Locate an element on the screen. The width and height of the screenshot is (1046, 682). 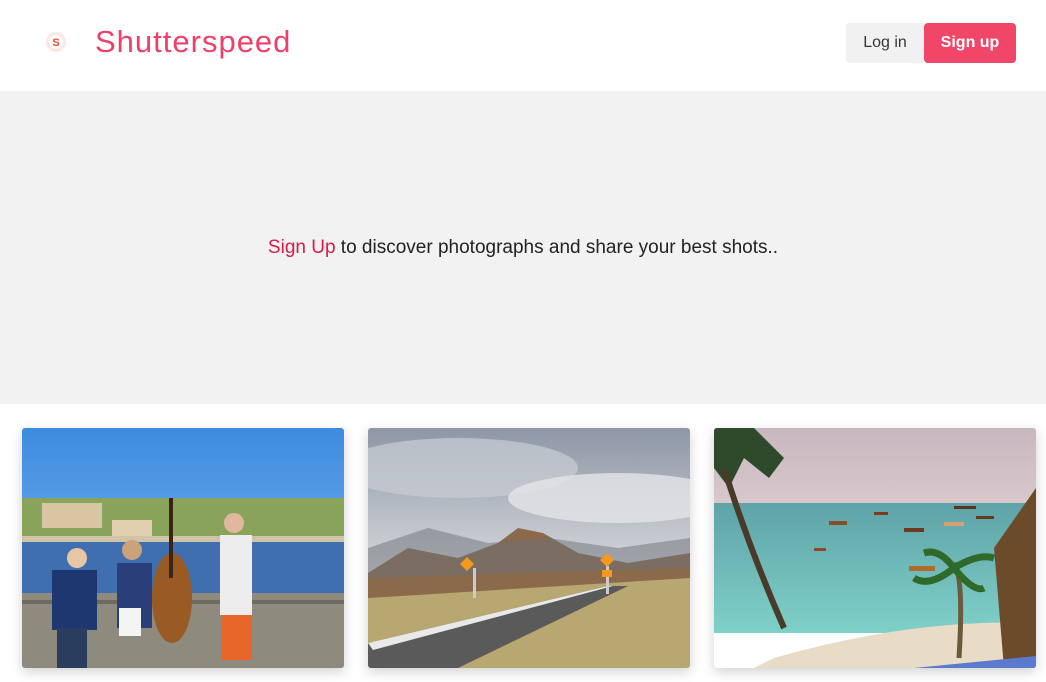
top-navbar: S Shutterspeed Log in Sign up is located at coordinates (523, 45).